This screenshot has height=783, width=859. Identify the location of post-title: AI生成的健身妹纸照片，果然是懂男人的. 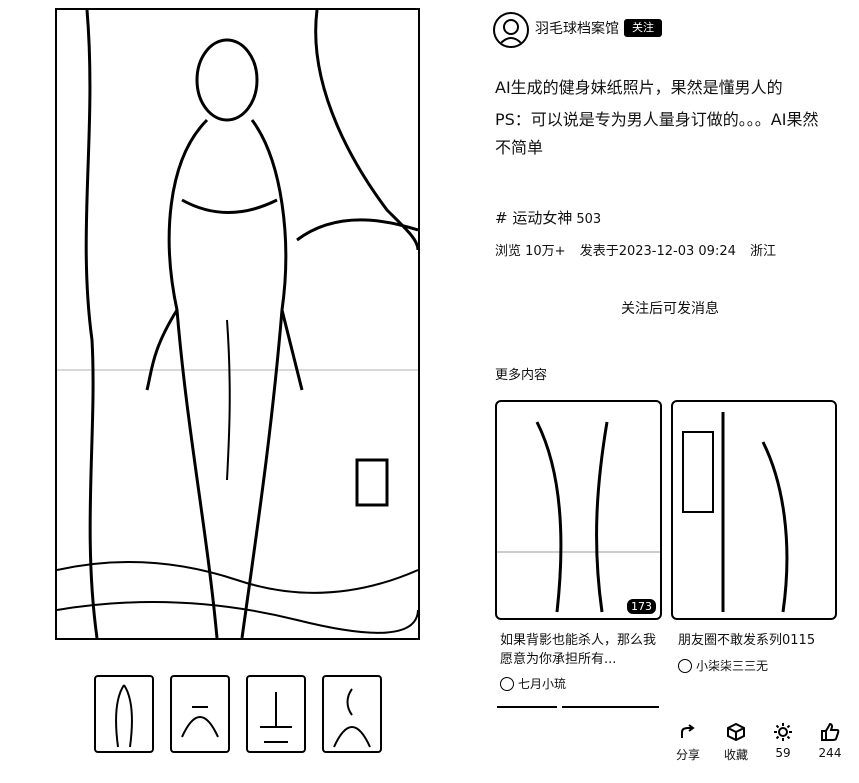
(639, 87).